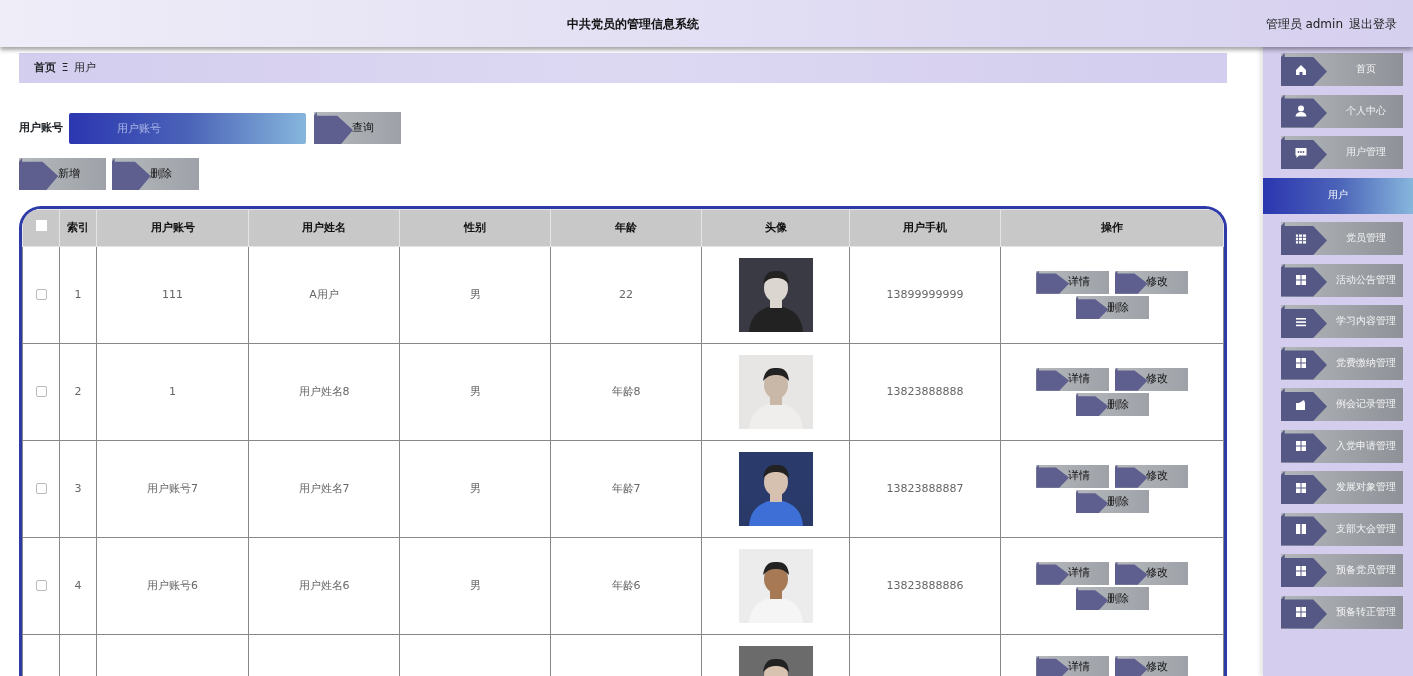  Describe the element at coordinates (1301, 404) in the screenshot. I see `wallet-icon` at that location.